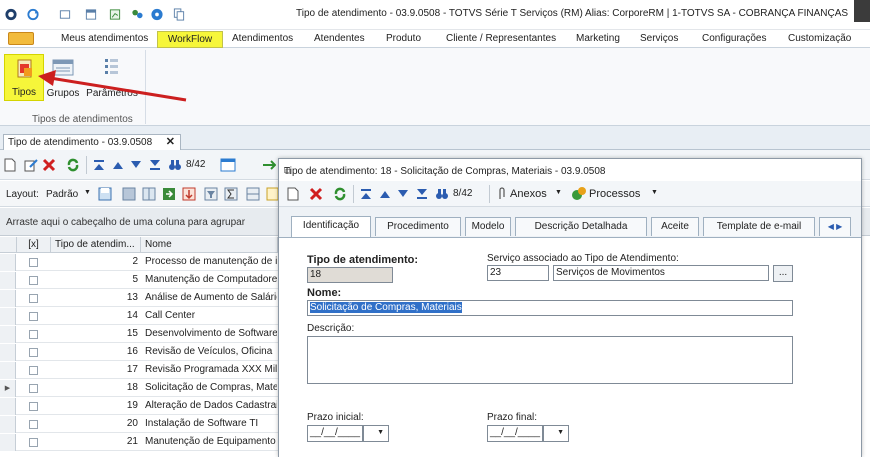  What do you see at coordinates (501, 39) in the screenshot?
I see `tab-cliente-representantes: Cliente / Representantes` at bounding box center [501, 39].